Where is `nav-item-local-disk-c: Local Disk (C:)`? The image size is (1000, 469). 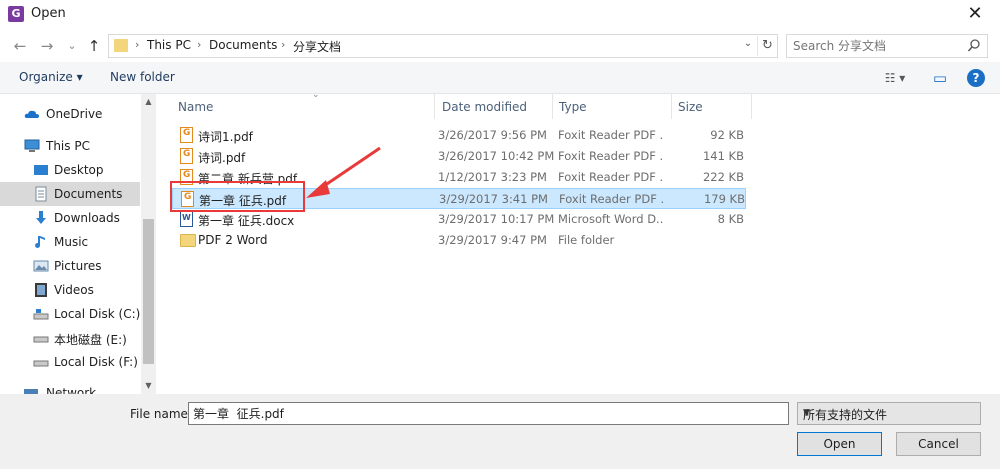 nav-item-local-disk-c: Local Disk (C:) is located at coordinates (70, 314).